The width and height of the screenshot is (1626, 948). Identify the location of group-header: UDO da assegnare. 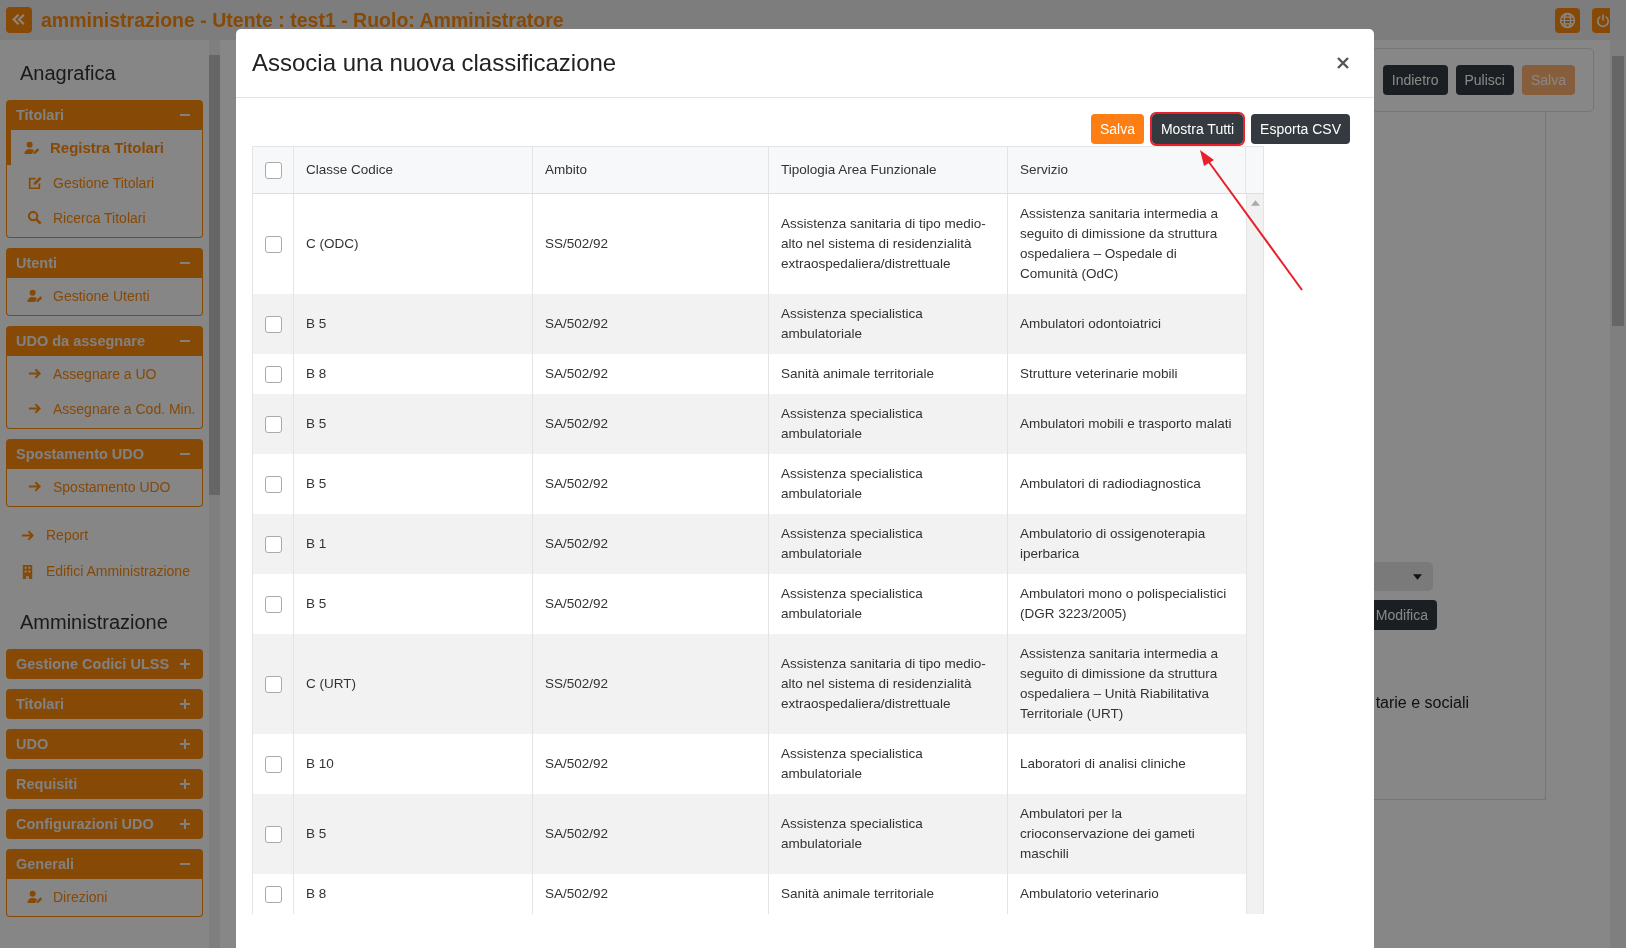
(104, 341).